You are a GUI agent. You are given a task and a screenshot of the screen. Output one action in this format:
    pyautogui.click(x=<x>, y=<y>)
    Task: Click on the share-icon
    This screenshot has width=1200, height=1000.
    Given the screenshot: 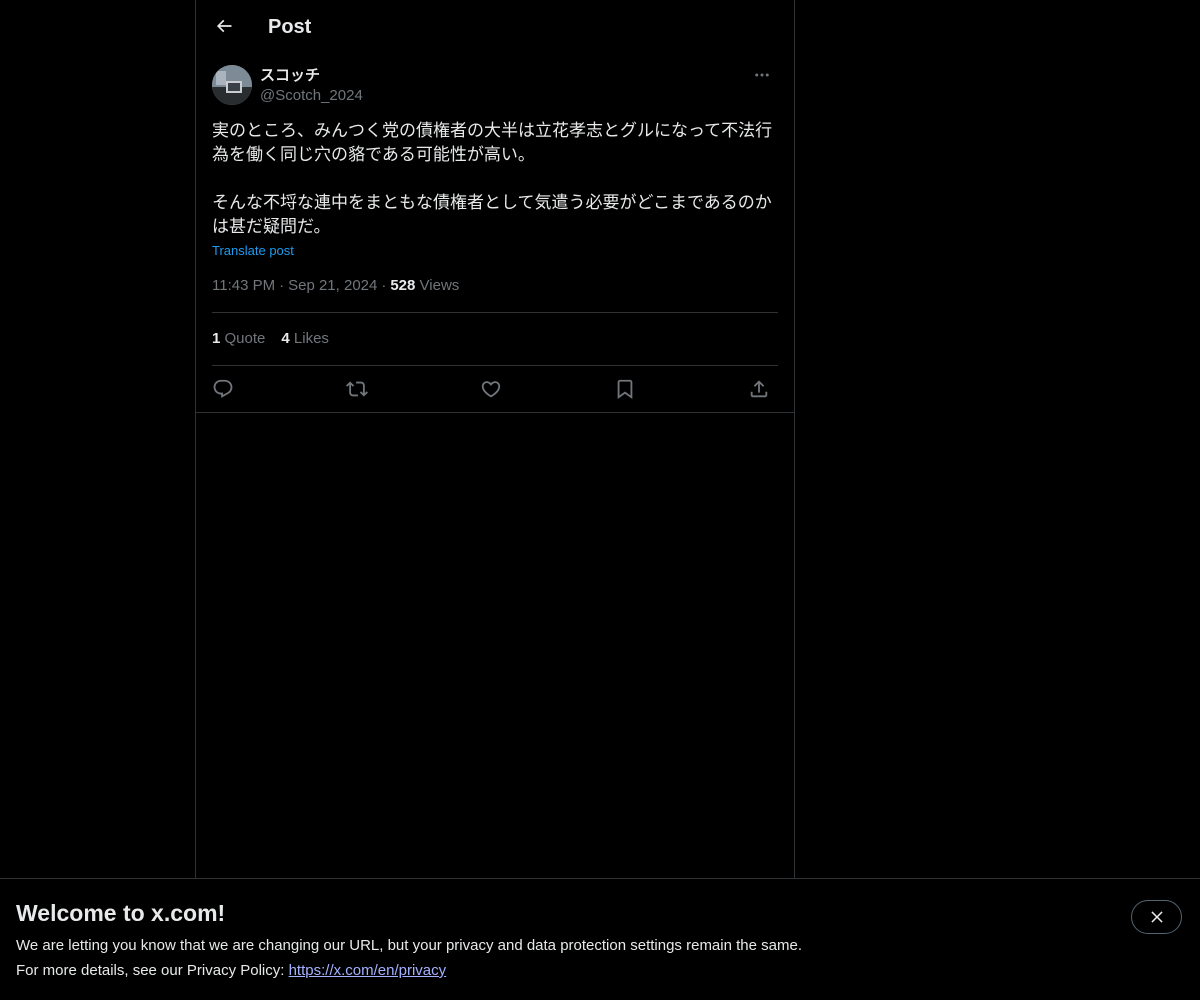 What is the action you would take?
    pyautogui.click(x=759, y=389)
    